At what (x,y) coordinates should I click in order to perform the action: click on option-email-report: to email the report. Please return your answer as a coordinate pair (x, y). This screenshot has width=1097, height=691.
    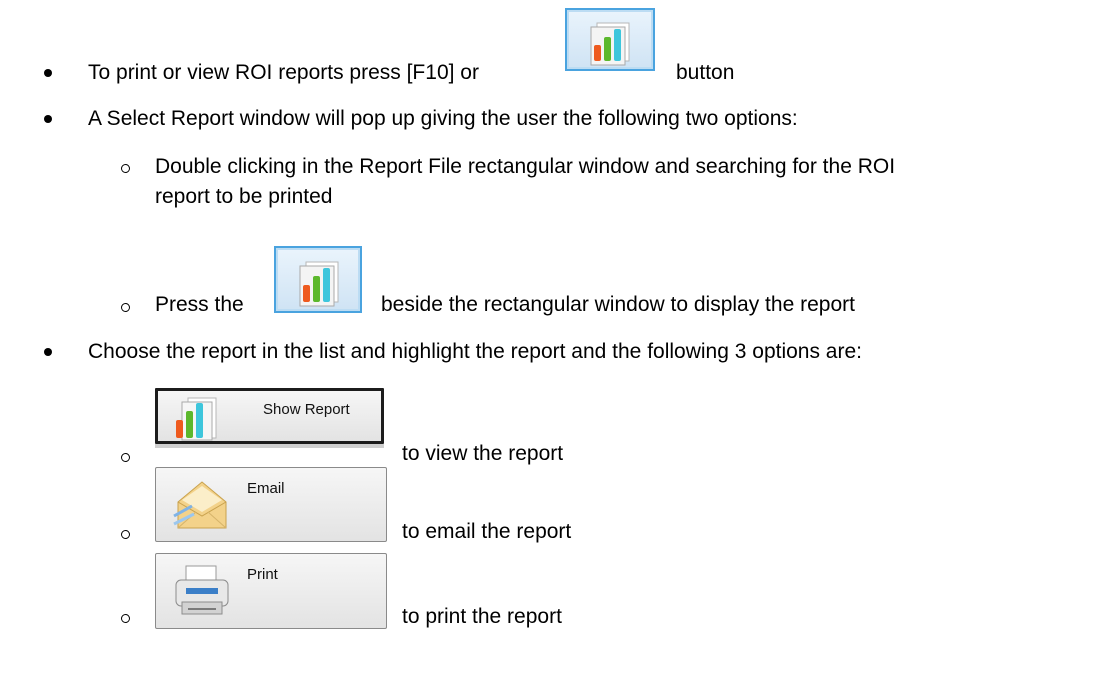
    Looking at the image, I should click on (486, 532).